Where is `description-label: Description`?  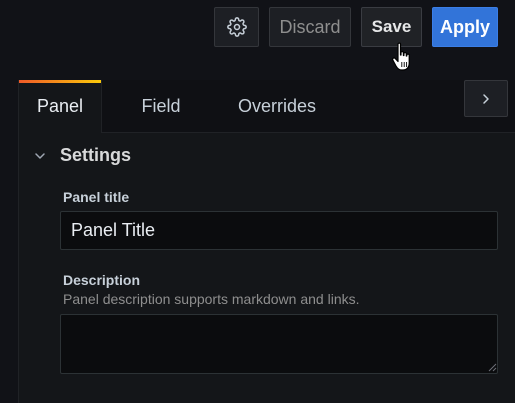 description-label: Description is located at coordinates (102, 280).